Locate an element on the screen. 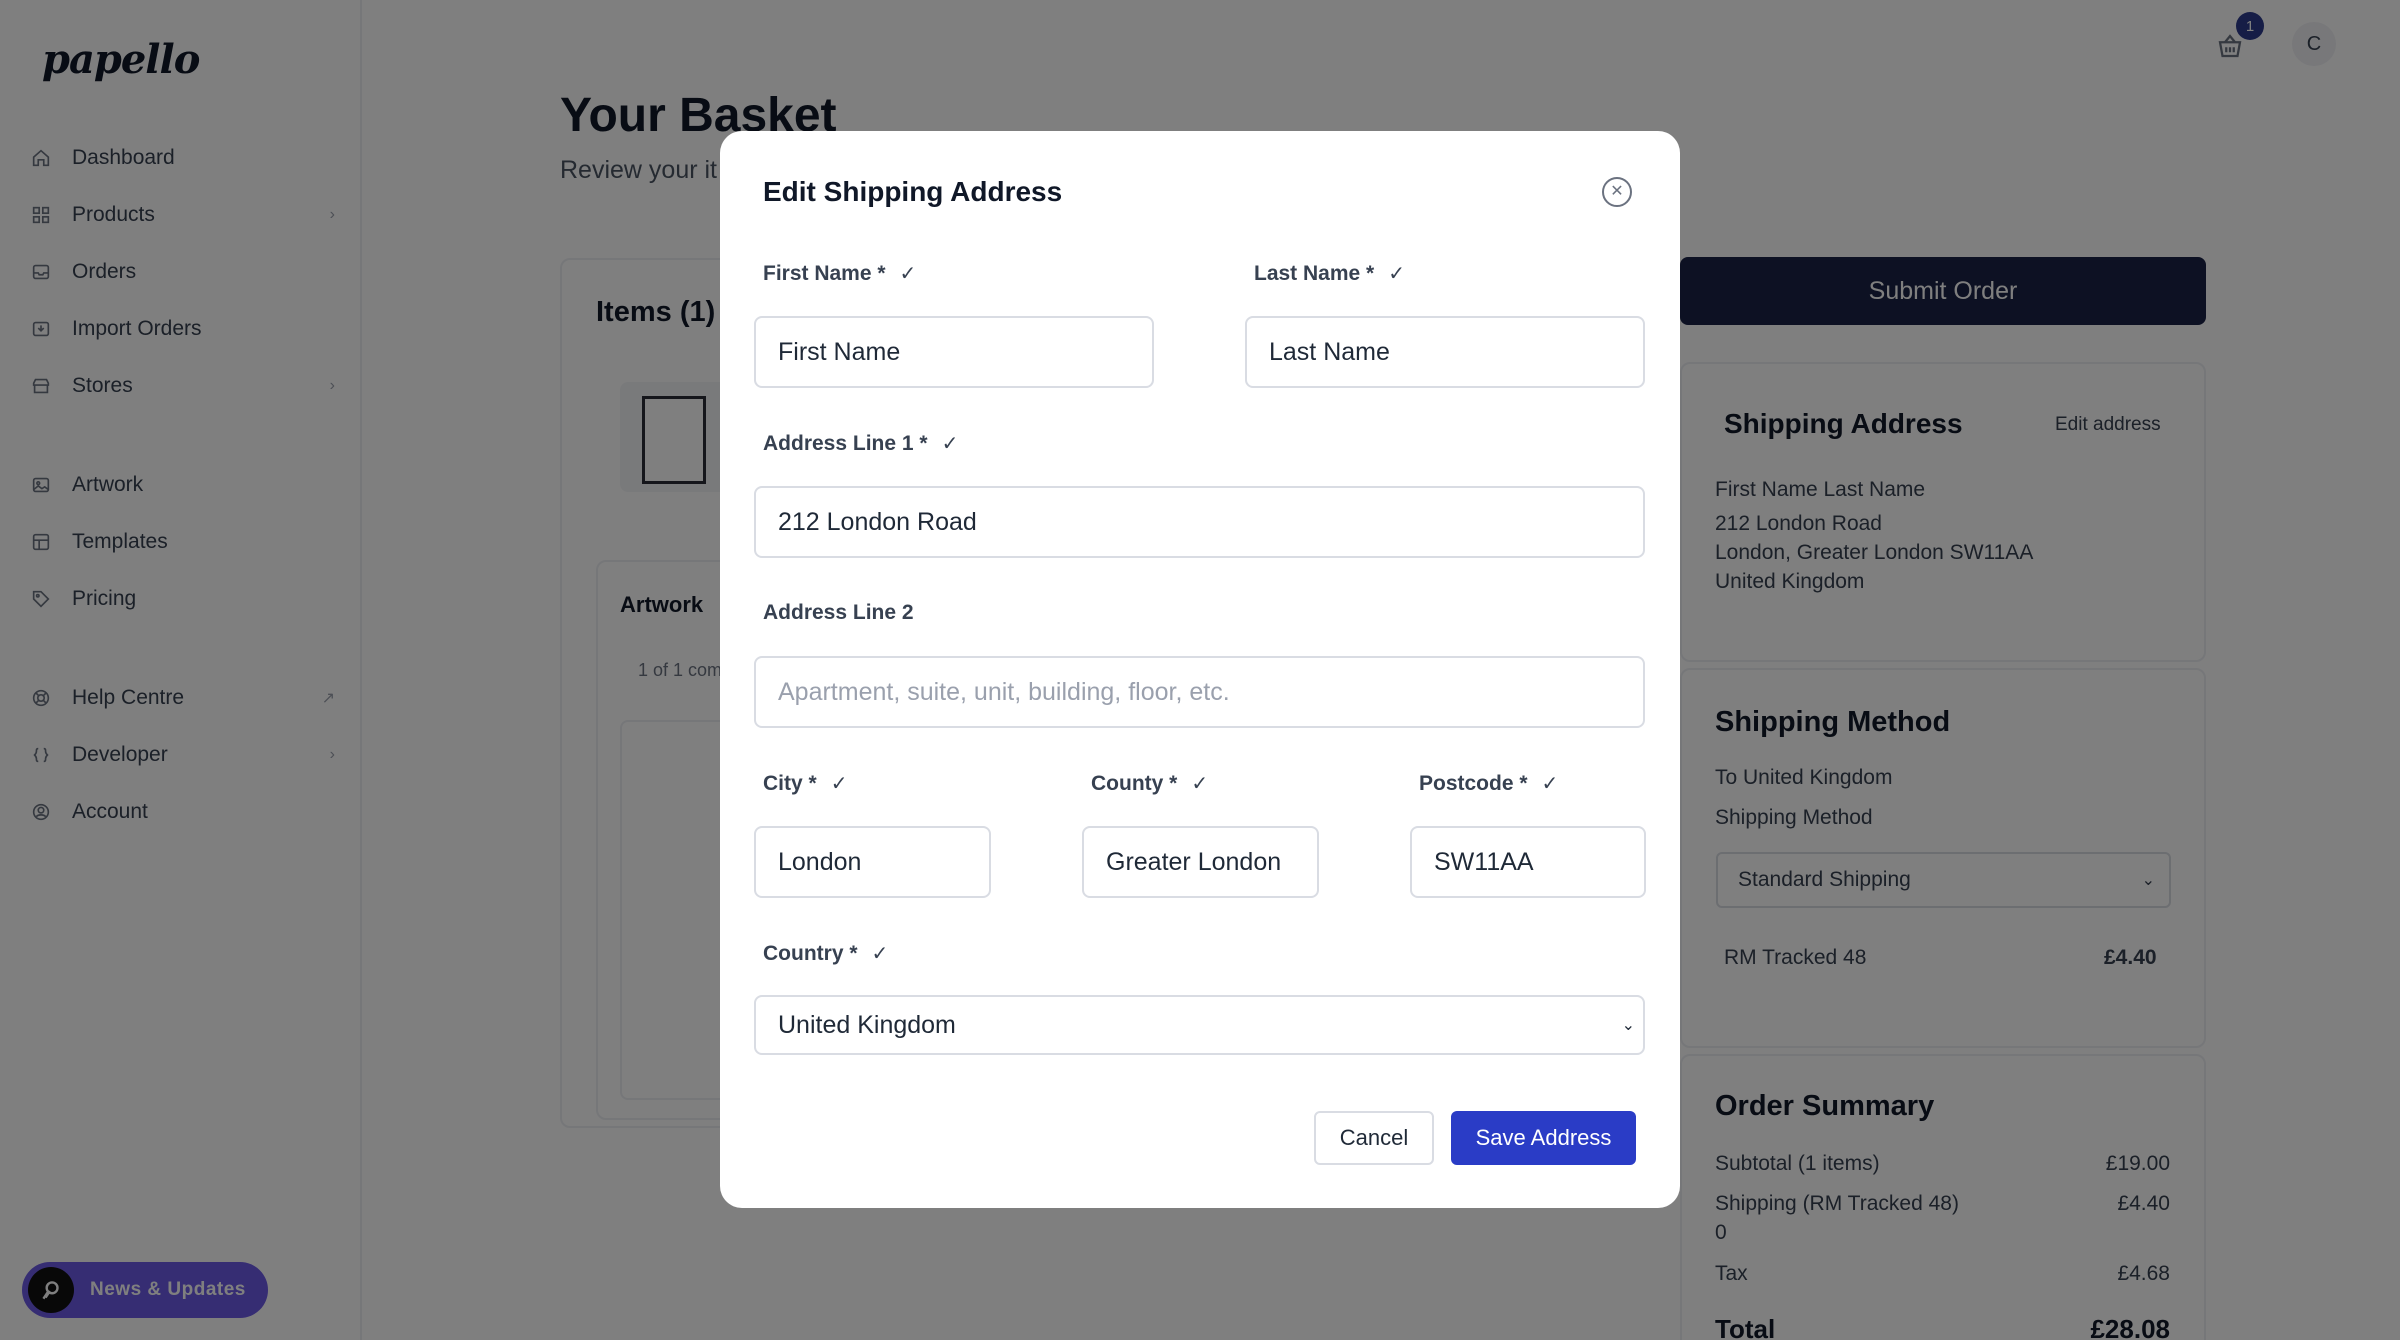 The image size is (2400, 1340). county-label: County * ✓ is located at coordinates (1149, 783).